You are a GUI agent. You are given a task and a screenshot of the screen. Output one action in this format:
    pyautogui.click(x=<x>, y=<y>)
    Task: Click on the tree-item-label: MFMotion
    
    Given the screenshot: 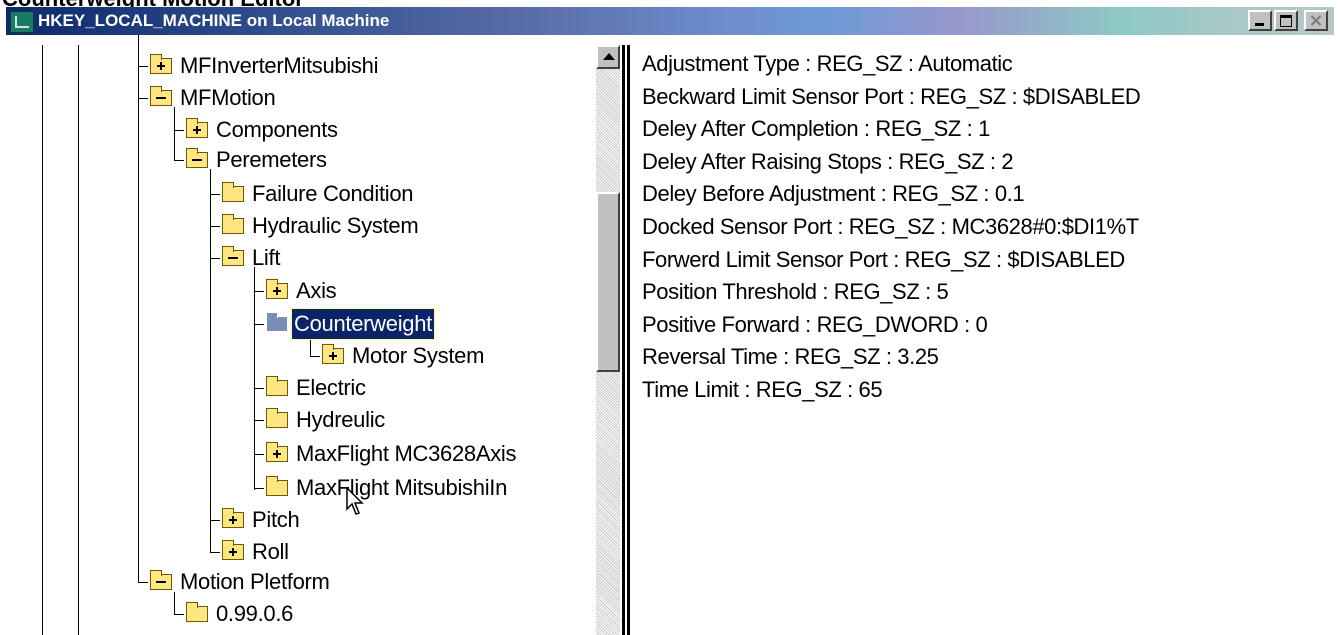 What is the action you would take?
    pyautogui.click(x=228, y=97)
    